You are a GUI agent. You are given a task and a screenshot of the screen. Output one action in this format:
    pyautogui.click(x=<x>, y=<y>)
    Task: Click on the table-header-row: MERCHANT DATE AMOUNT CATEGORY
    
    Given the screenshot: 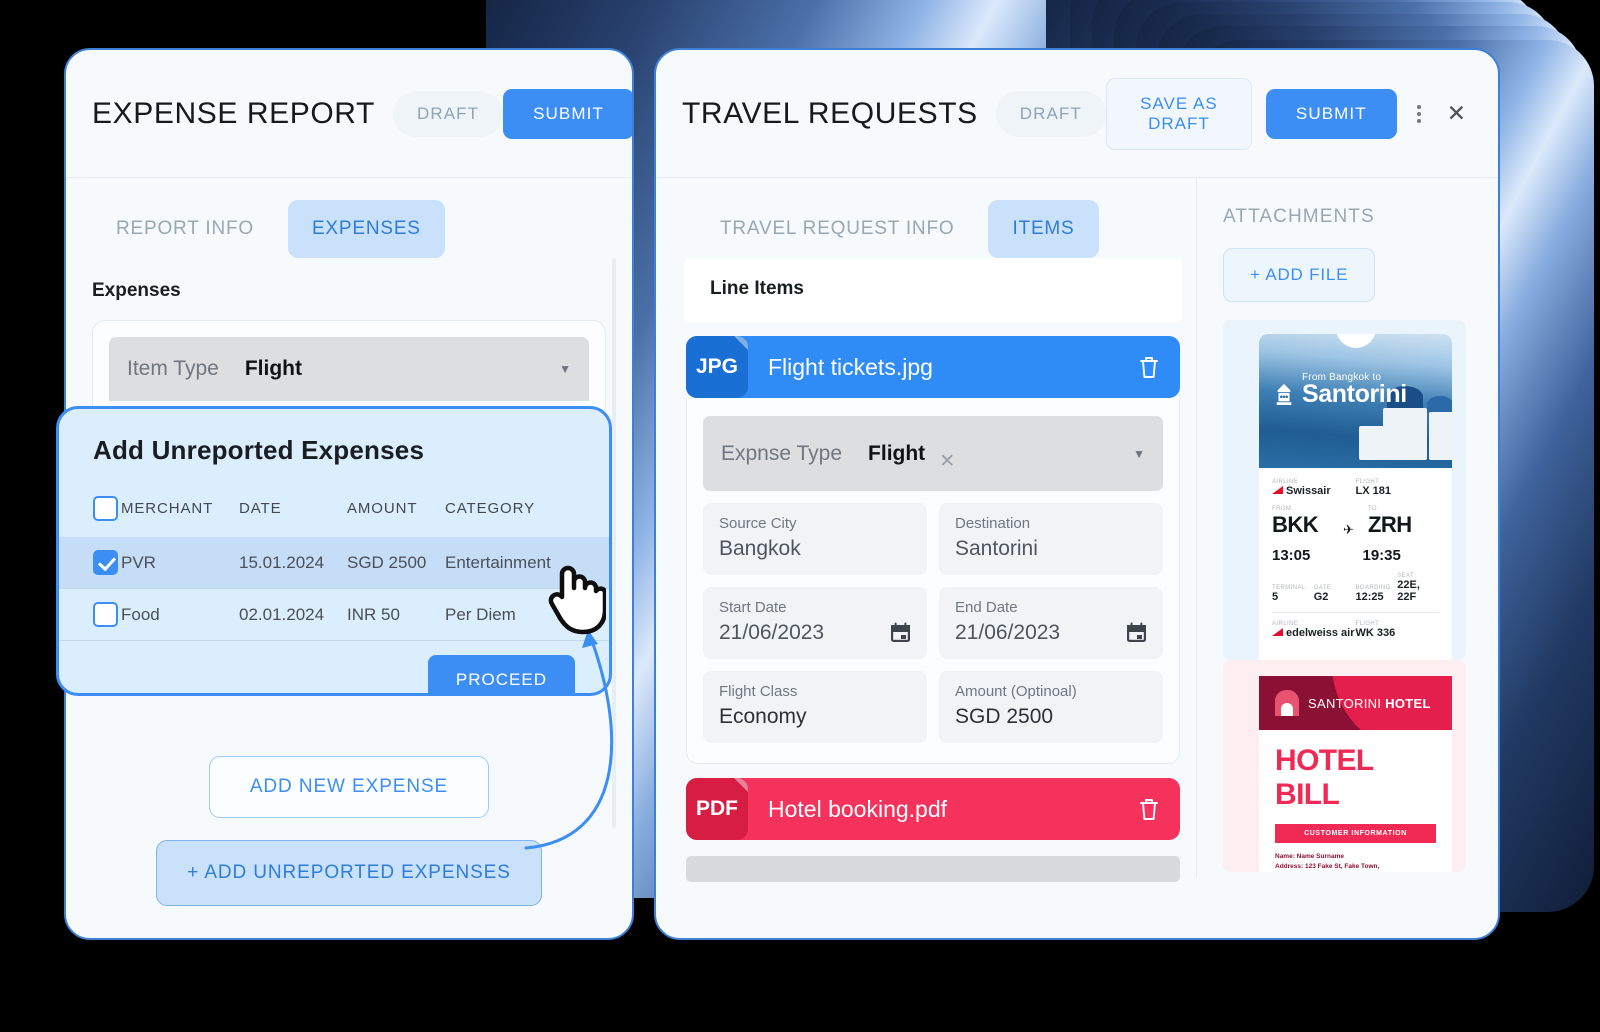 What is the action you would take?
    pyautogui.click(x=334, y=511)
    